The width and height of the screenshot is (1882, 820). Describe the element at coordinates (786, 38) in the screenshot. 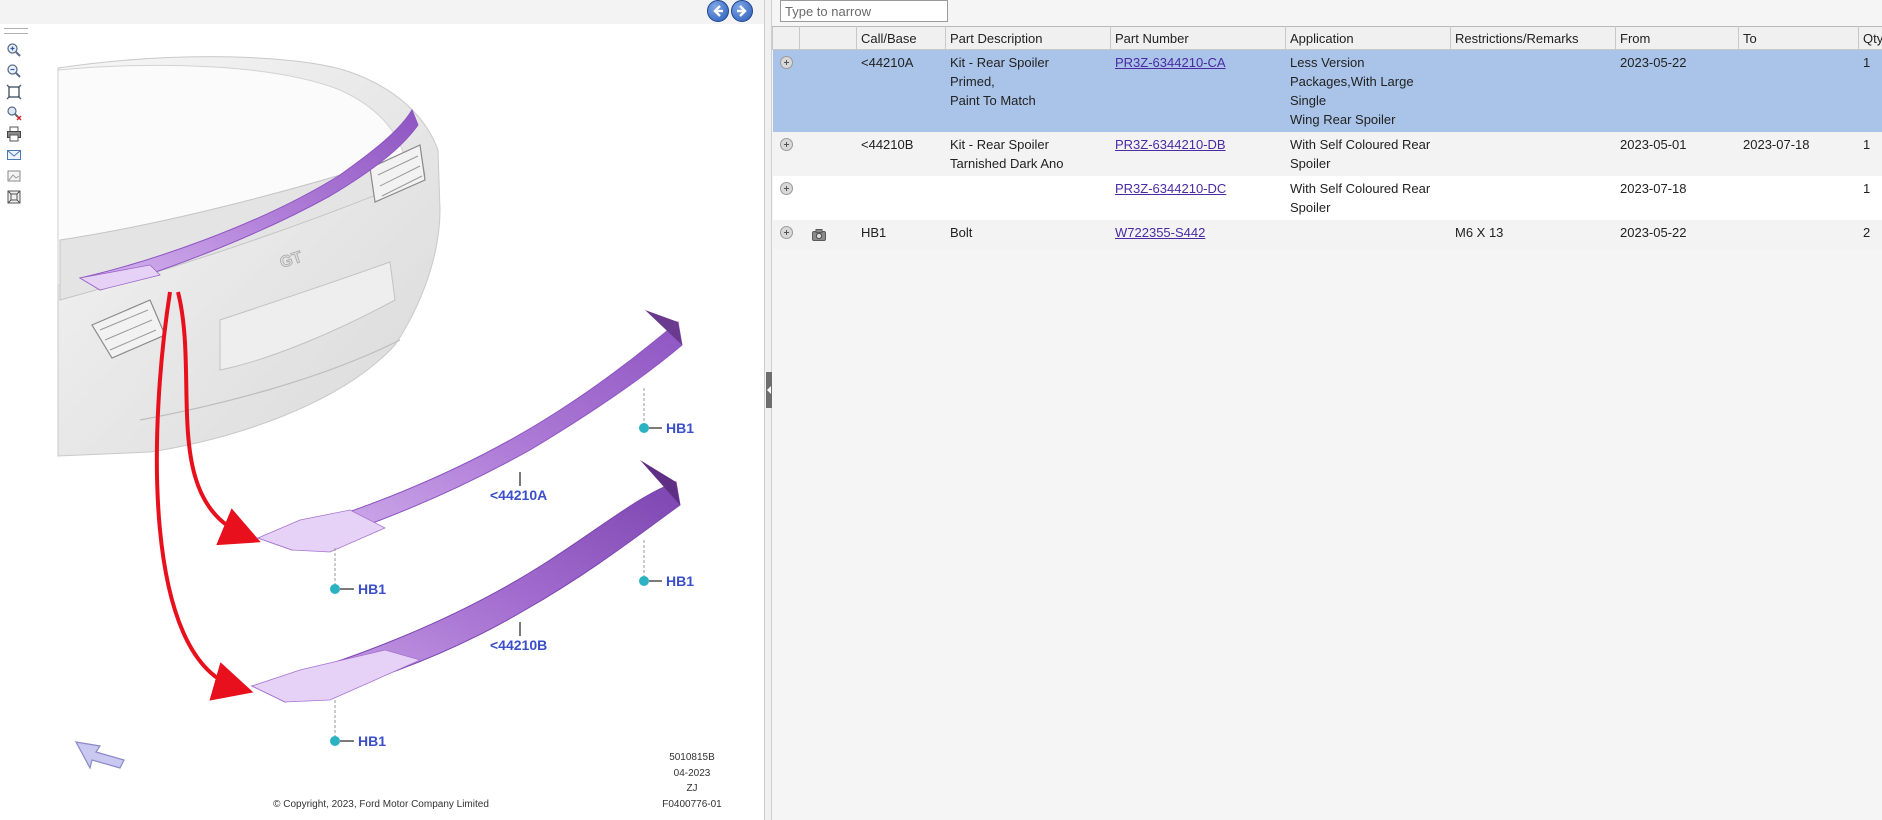

I see `column-header-expand` at that location.